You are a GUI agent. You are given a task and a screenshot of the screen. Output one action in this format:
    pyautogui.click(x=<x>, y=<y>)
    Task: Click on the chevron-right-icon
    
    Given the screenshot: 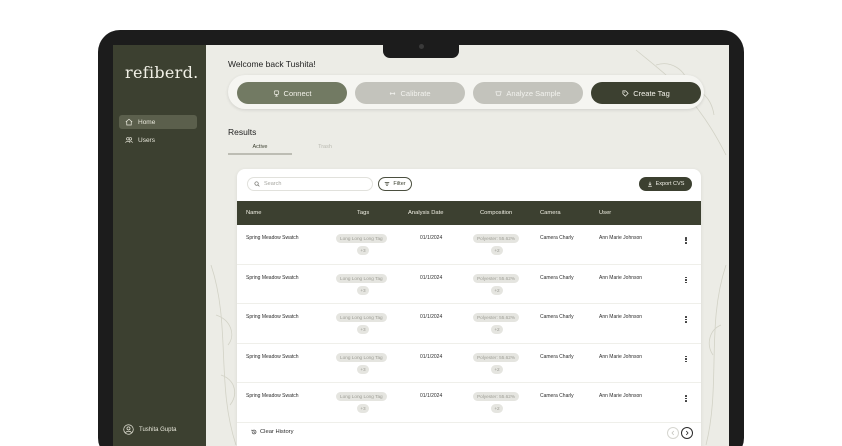 What is the action you would take?
    pyautogui.click(x=687, y=433)
    